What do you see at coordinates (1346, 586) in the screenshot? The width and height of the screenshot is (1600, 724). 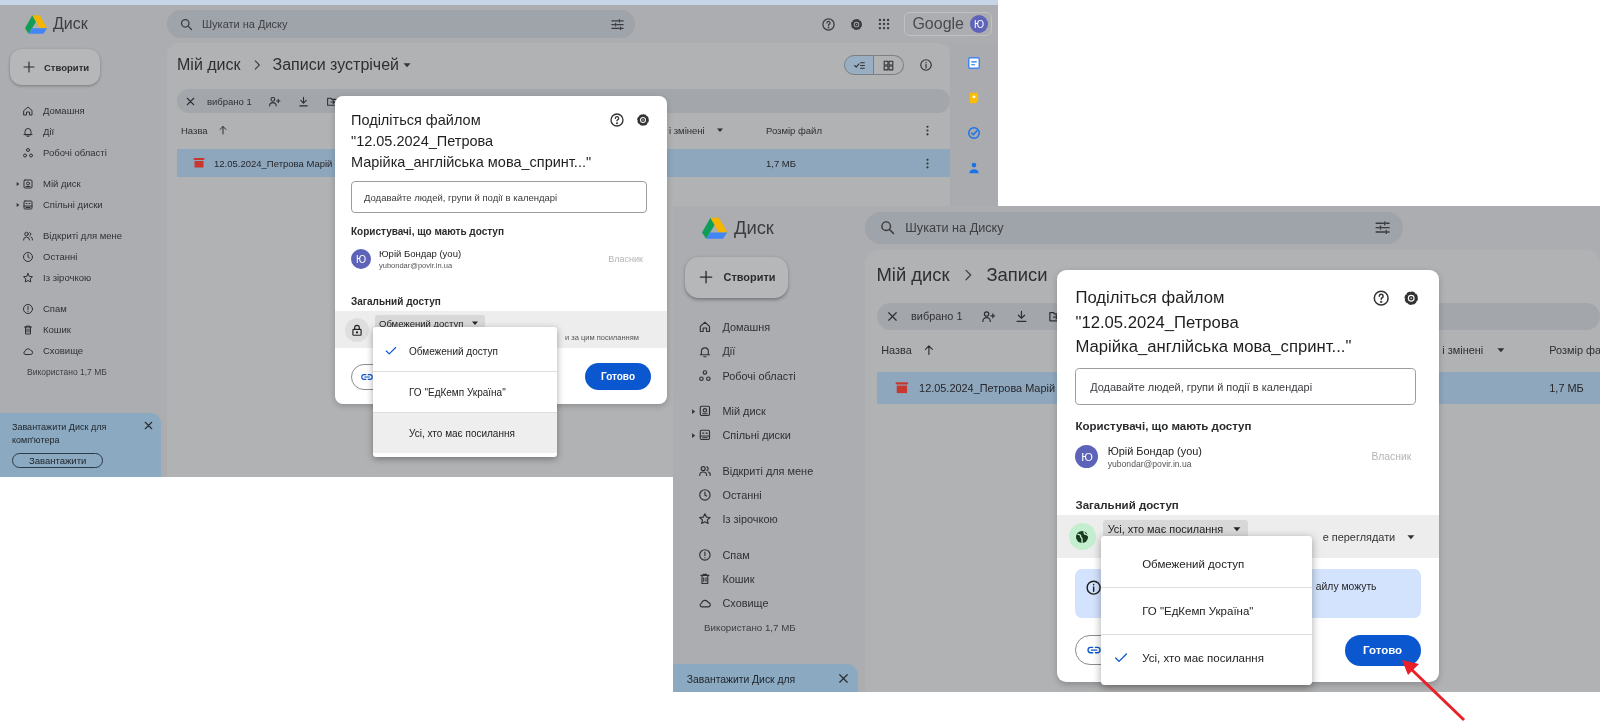 I see `notice-text: айлу можуть` at bounding box center [1346, 586].